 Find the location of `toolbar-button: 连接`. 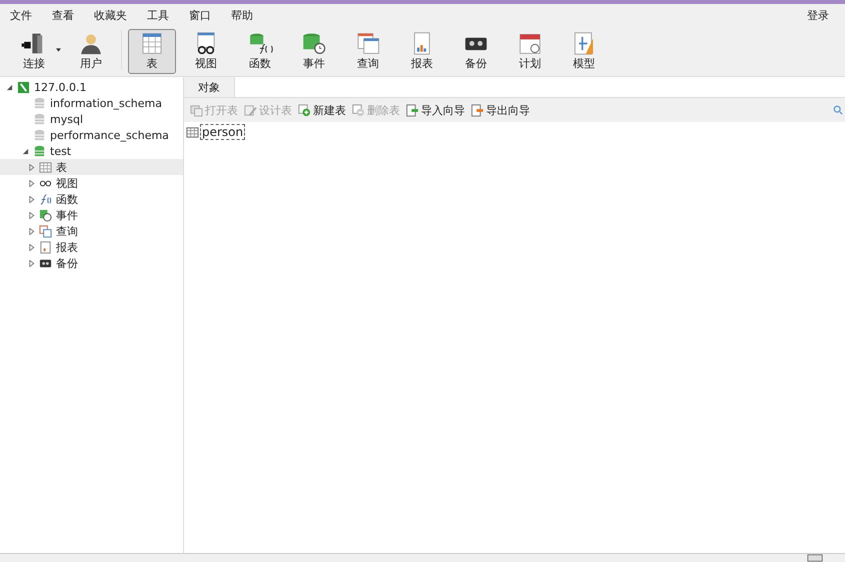

toolbar-button: 连接 is located at coordinates (34, 51).